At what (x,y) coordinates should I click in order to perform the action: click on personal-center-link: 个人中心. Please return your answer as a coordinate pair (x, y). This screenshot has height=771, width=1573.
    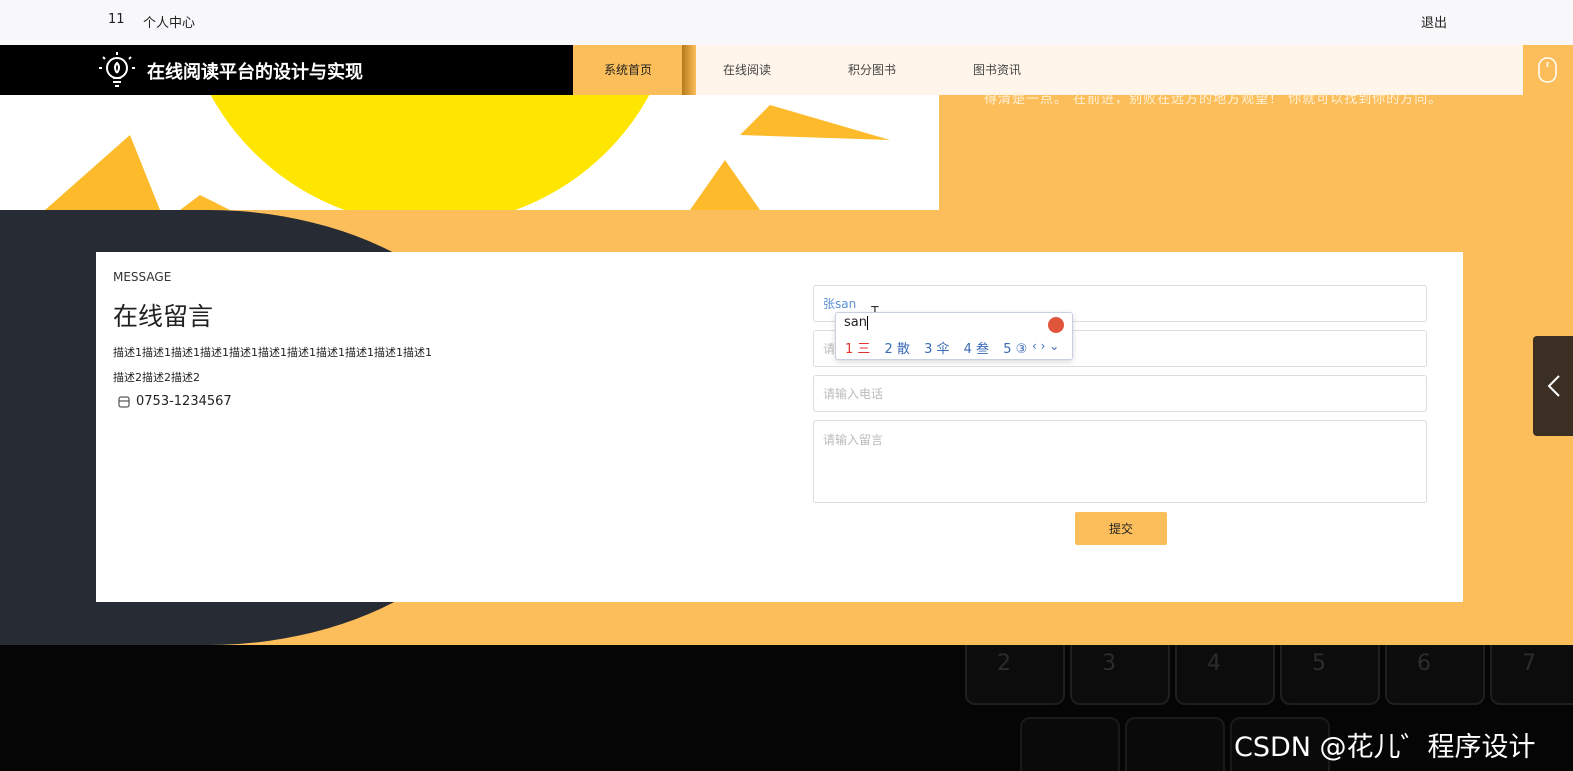
    Looking at the image, I should click on (169, 21).